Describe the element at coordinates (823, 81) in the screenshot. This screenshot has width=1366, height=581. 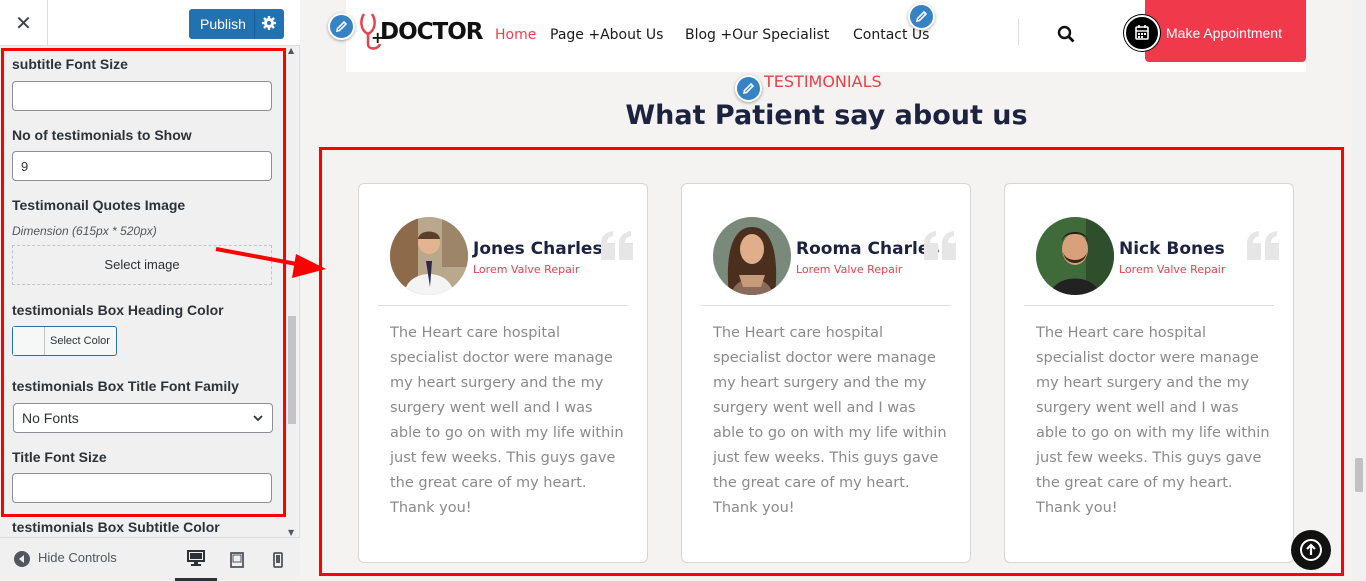
I see `section-subtitle: TESTIMONIALS` at that location.